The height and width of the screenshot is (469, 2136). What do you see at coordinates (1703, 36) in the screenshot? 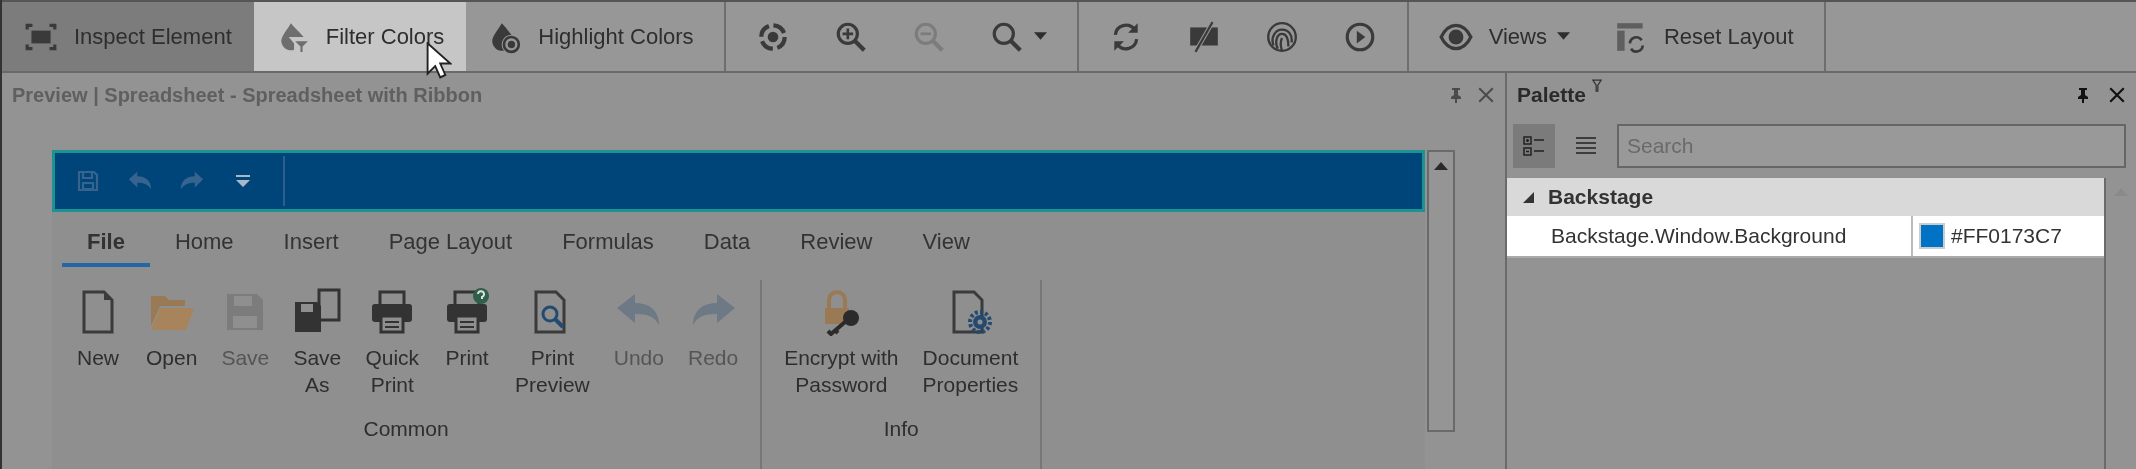
I see `toolbar-button: Reset Layout` at bounding box center [1703, 36].